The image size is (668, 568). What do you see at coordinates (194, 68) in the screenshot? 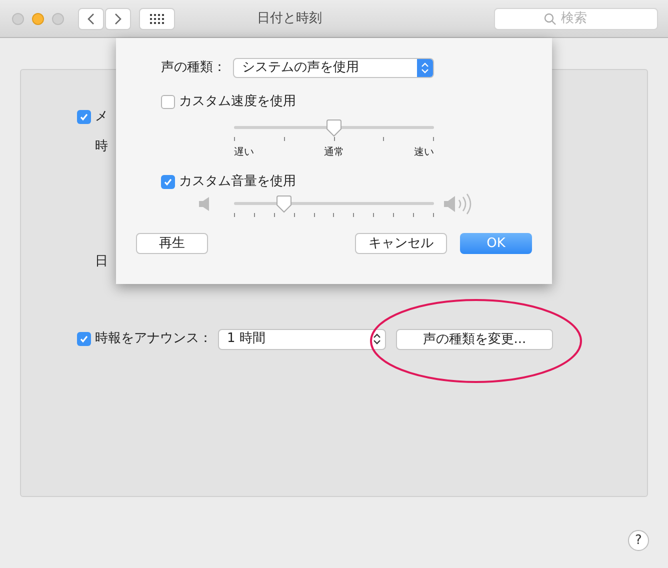
I see `voice-label: 声の種類：` at bounding box center [194, 68].